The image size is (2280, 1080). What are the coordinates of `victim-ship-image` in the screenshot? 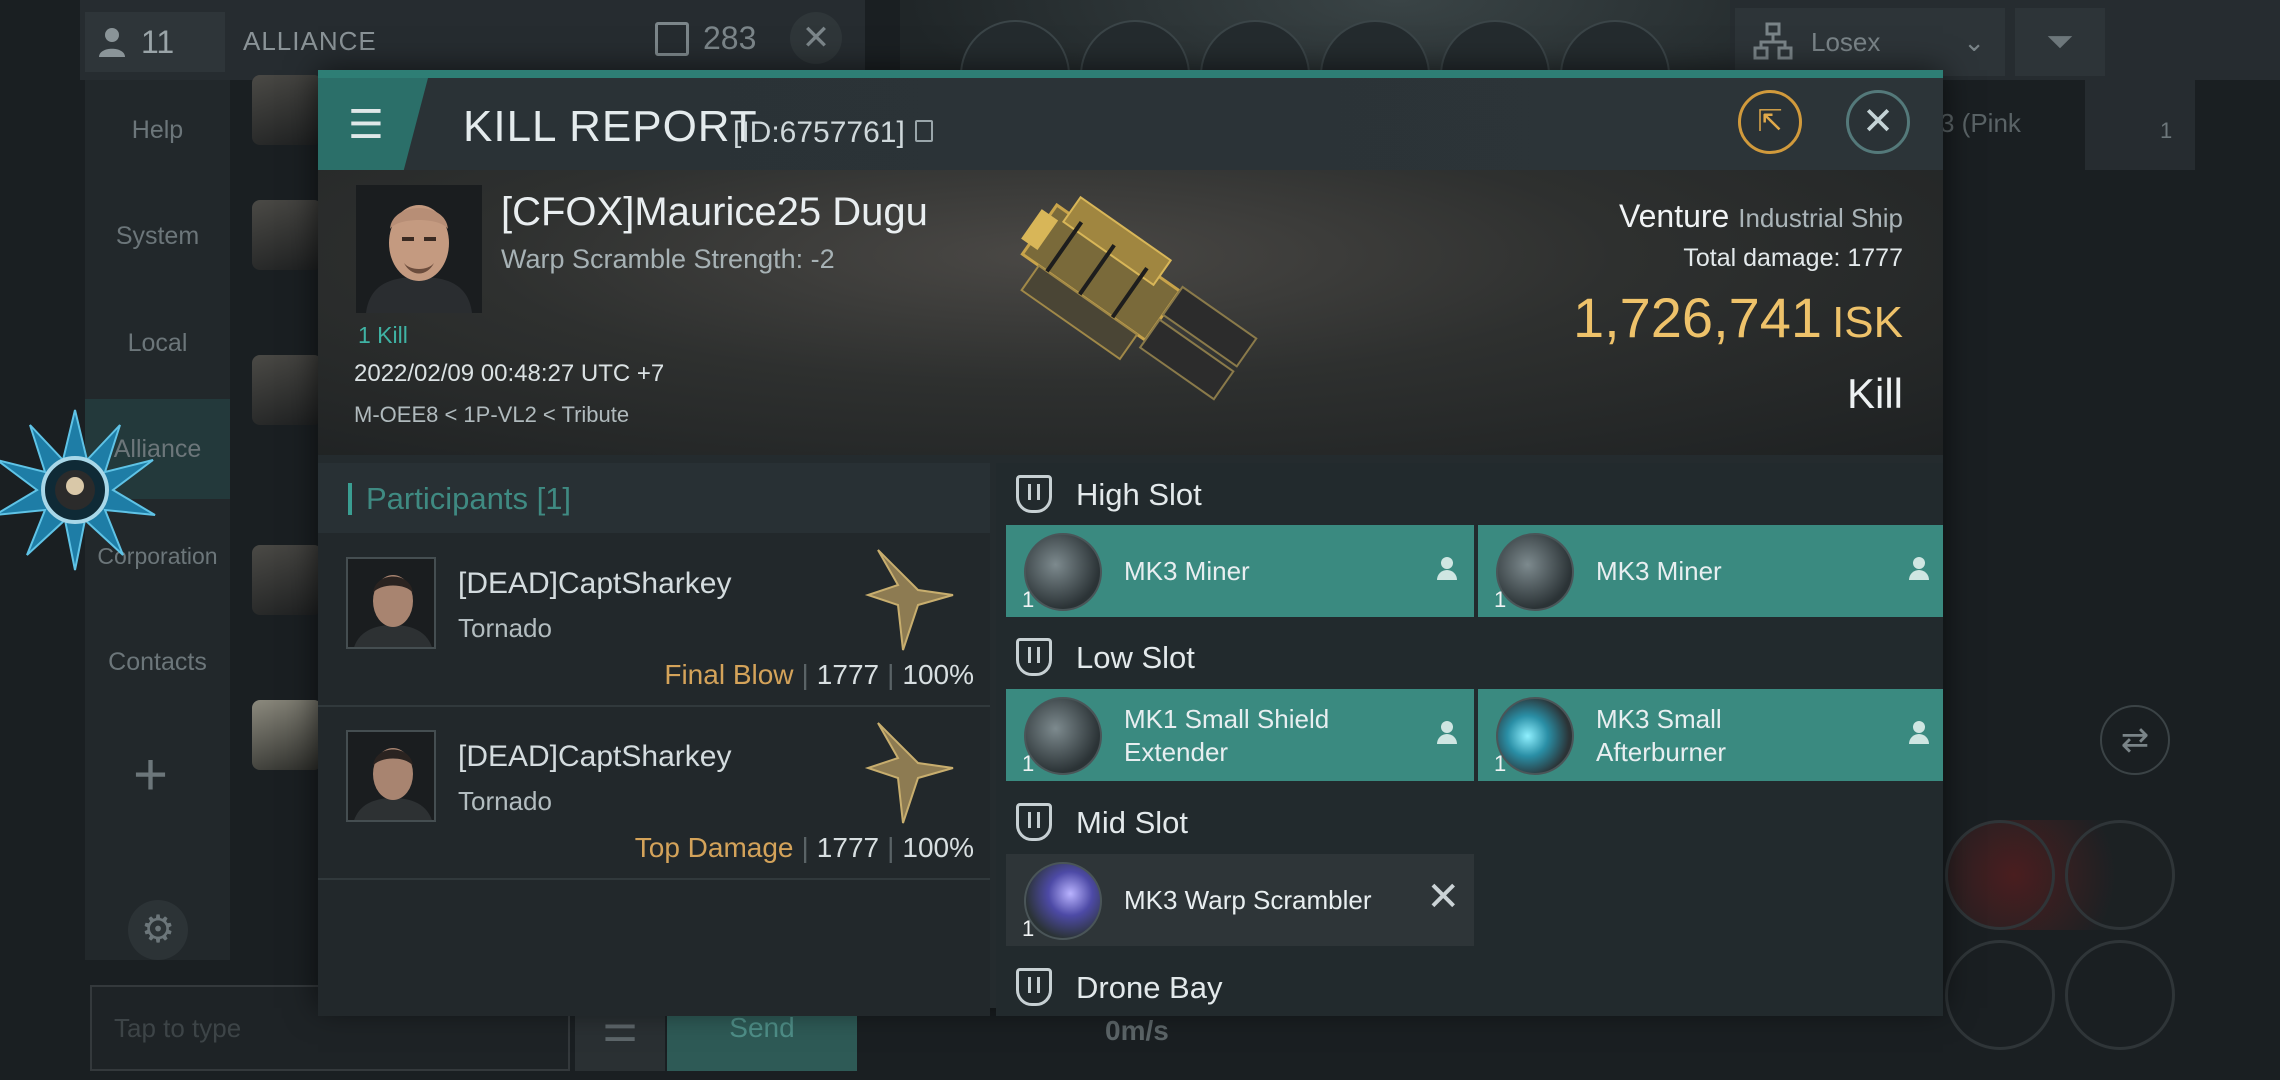 It's located at (1139, 298).